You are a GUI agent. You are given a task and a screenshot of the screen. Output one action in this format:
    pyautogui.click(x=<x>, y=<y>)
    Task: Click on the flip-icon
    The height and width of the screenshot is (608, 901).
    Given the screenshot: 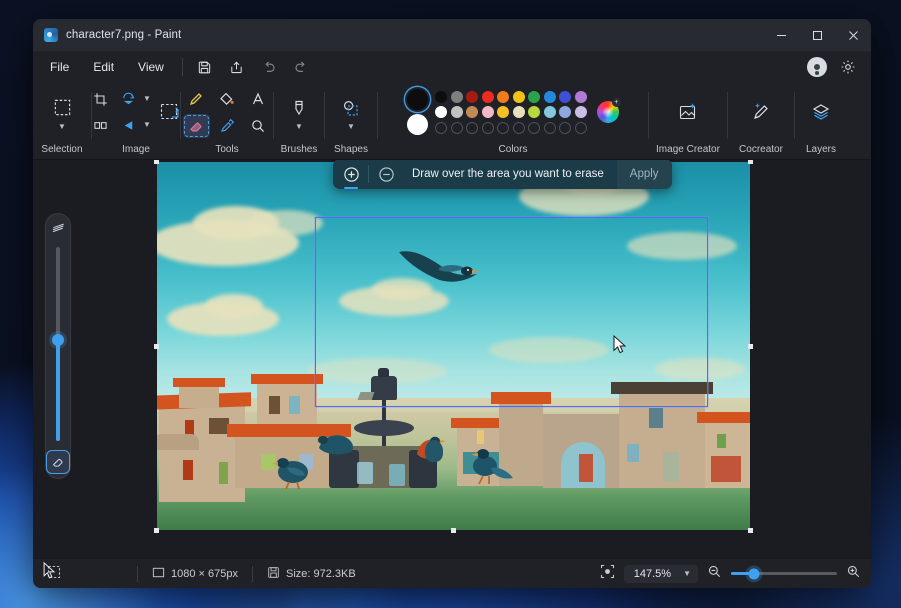 What is the action you would take?
    pyautogui.click(x=128, y=125)
    